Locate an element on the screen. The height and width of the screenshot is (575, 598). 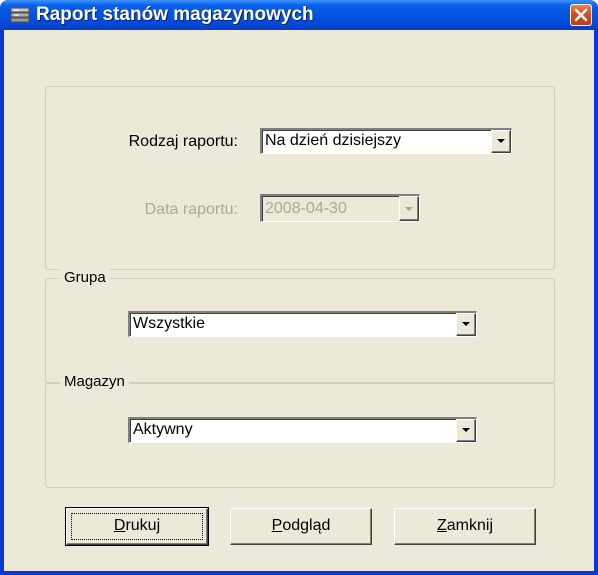
close-button: Zamknij is located at coordinates (465, 526).